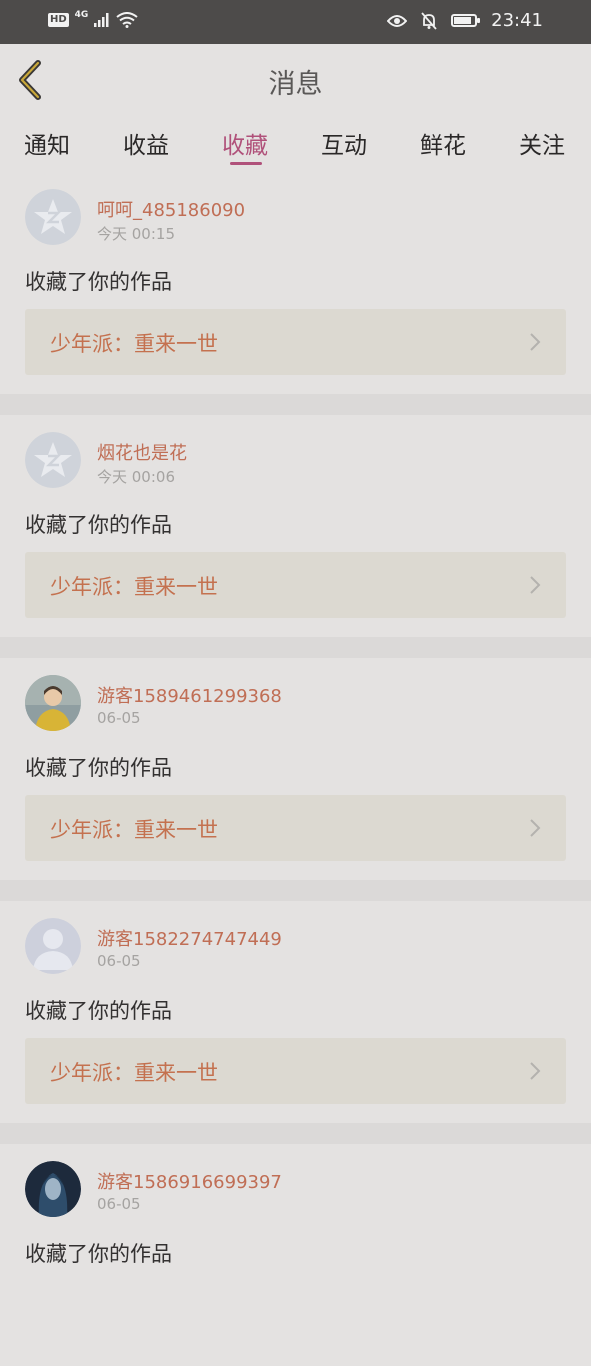  What do you see at coordinates (136, 477) in the screenshot?
I see `timestamp: 今天 00:06` at bounding box center [136, 477].